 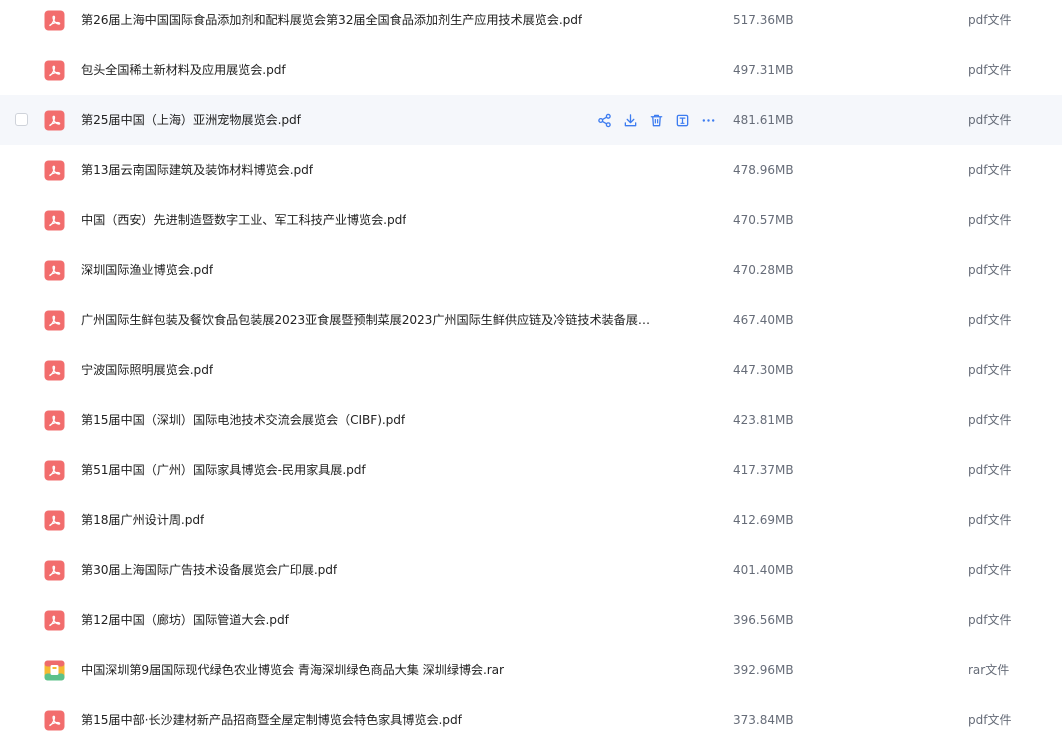 I want to click on file-size: 417.37MB, so click(x=763, y=470).